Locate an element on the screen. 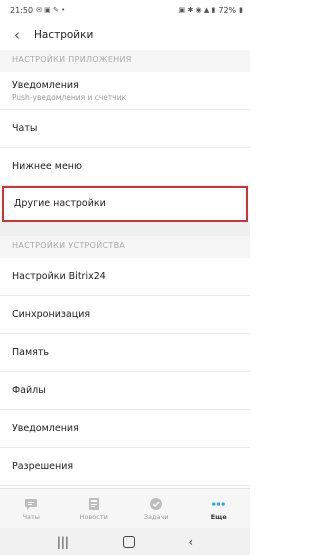 This screenshot has width=320, height=555. settings-item-bitrix24: Настройки Bitrix24 is located at coordinates (125, 277).